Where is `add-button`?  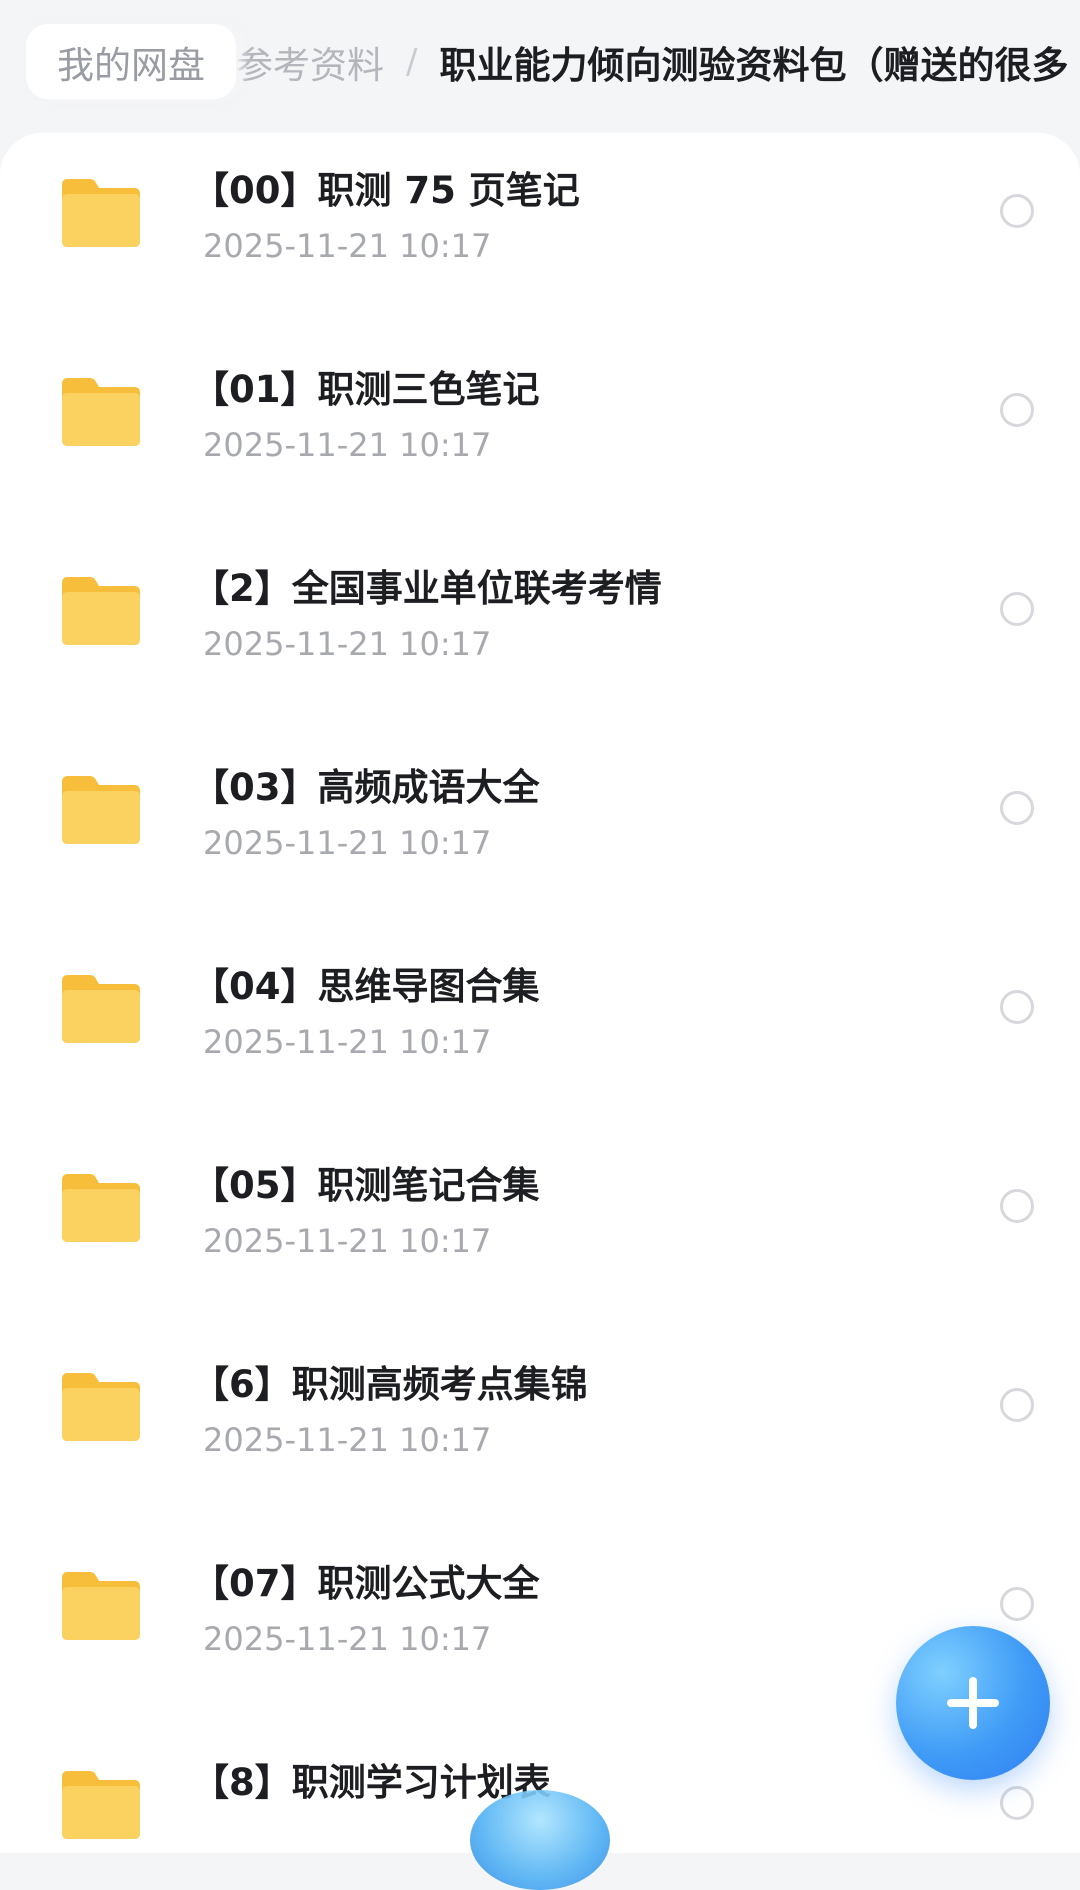
add-button is located at coordinates (973, 1703).